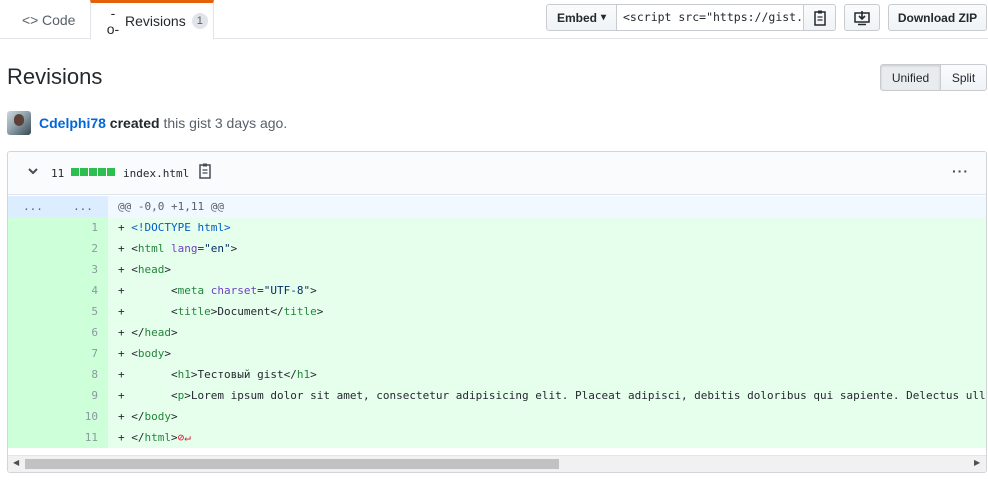 The height and width of the screenshot is (483, 988). What do you see at coordinates (83, 374) in the screenshot?
I see `new-line-number: 8` at bounding box center [83, 374].